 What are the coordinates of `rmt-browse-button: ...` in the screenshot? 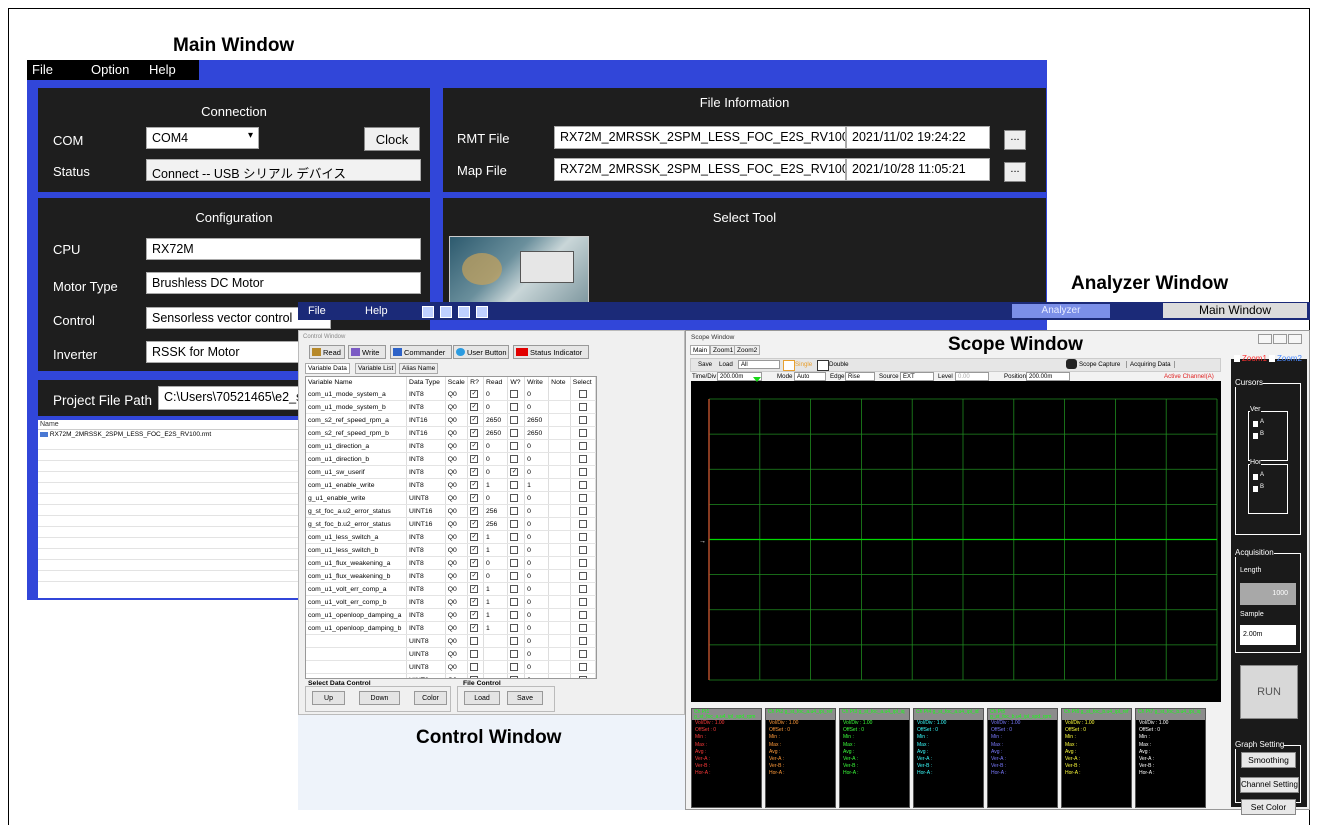 It's located at (1015, 140).